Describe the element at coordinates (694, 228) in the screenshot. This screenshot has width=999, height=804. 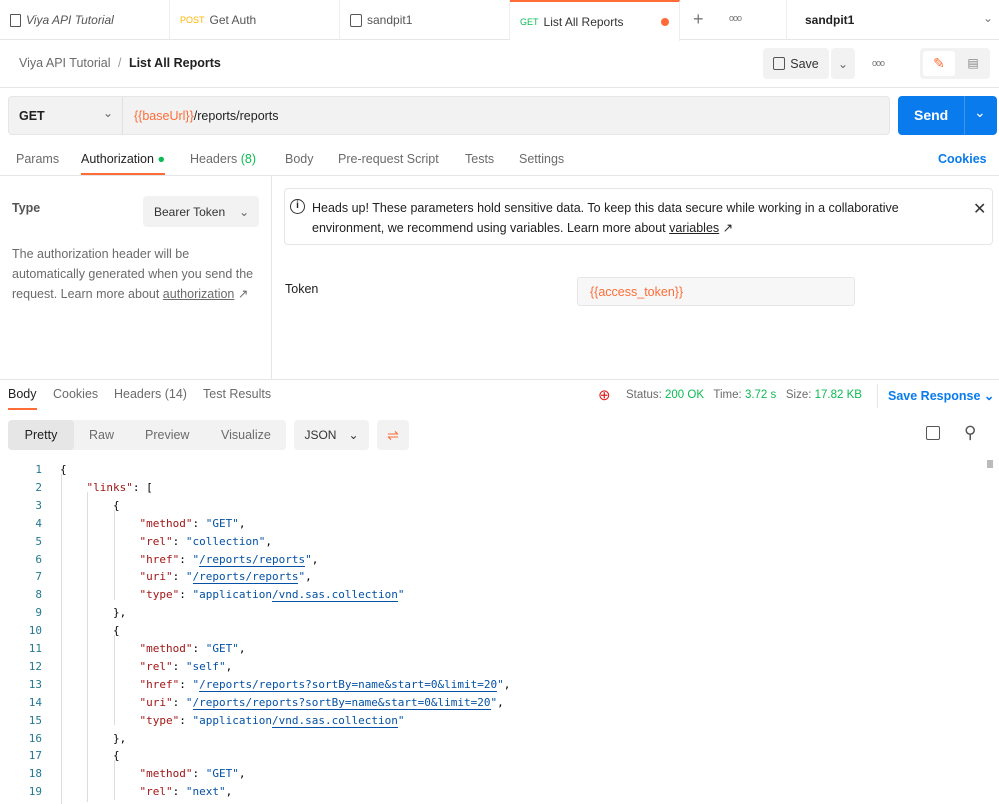
I see `variables-link: variables` at that location.